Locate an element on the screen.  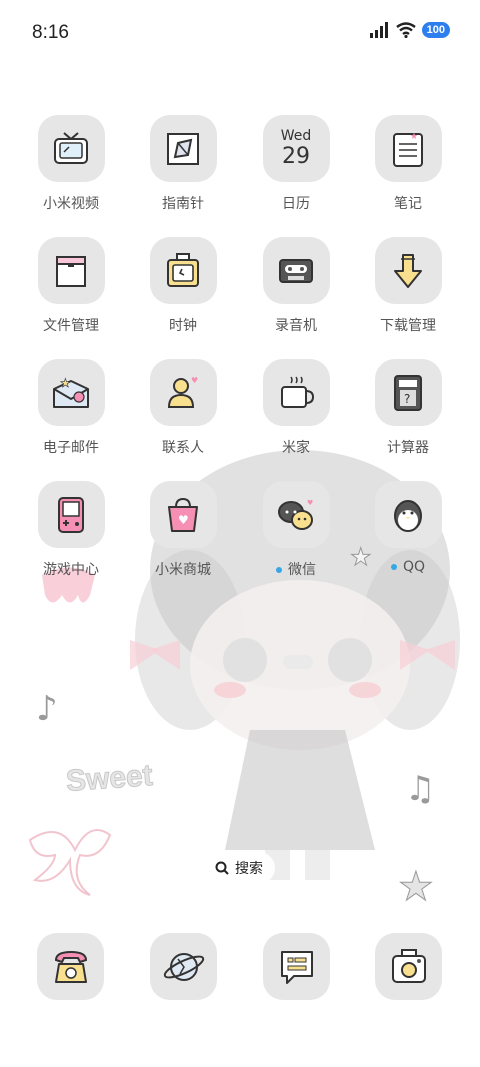
contacts-tile: ♥ is located at coordinates (183, 392).